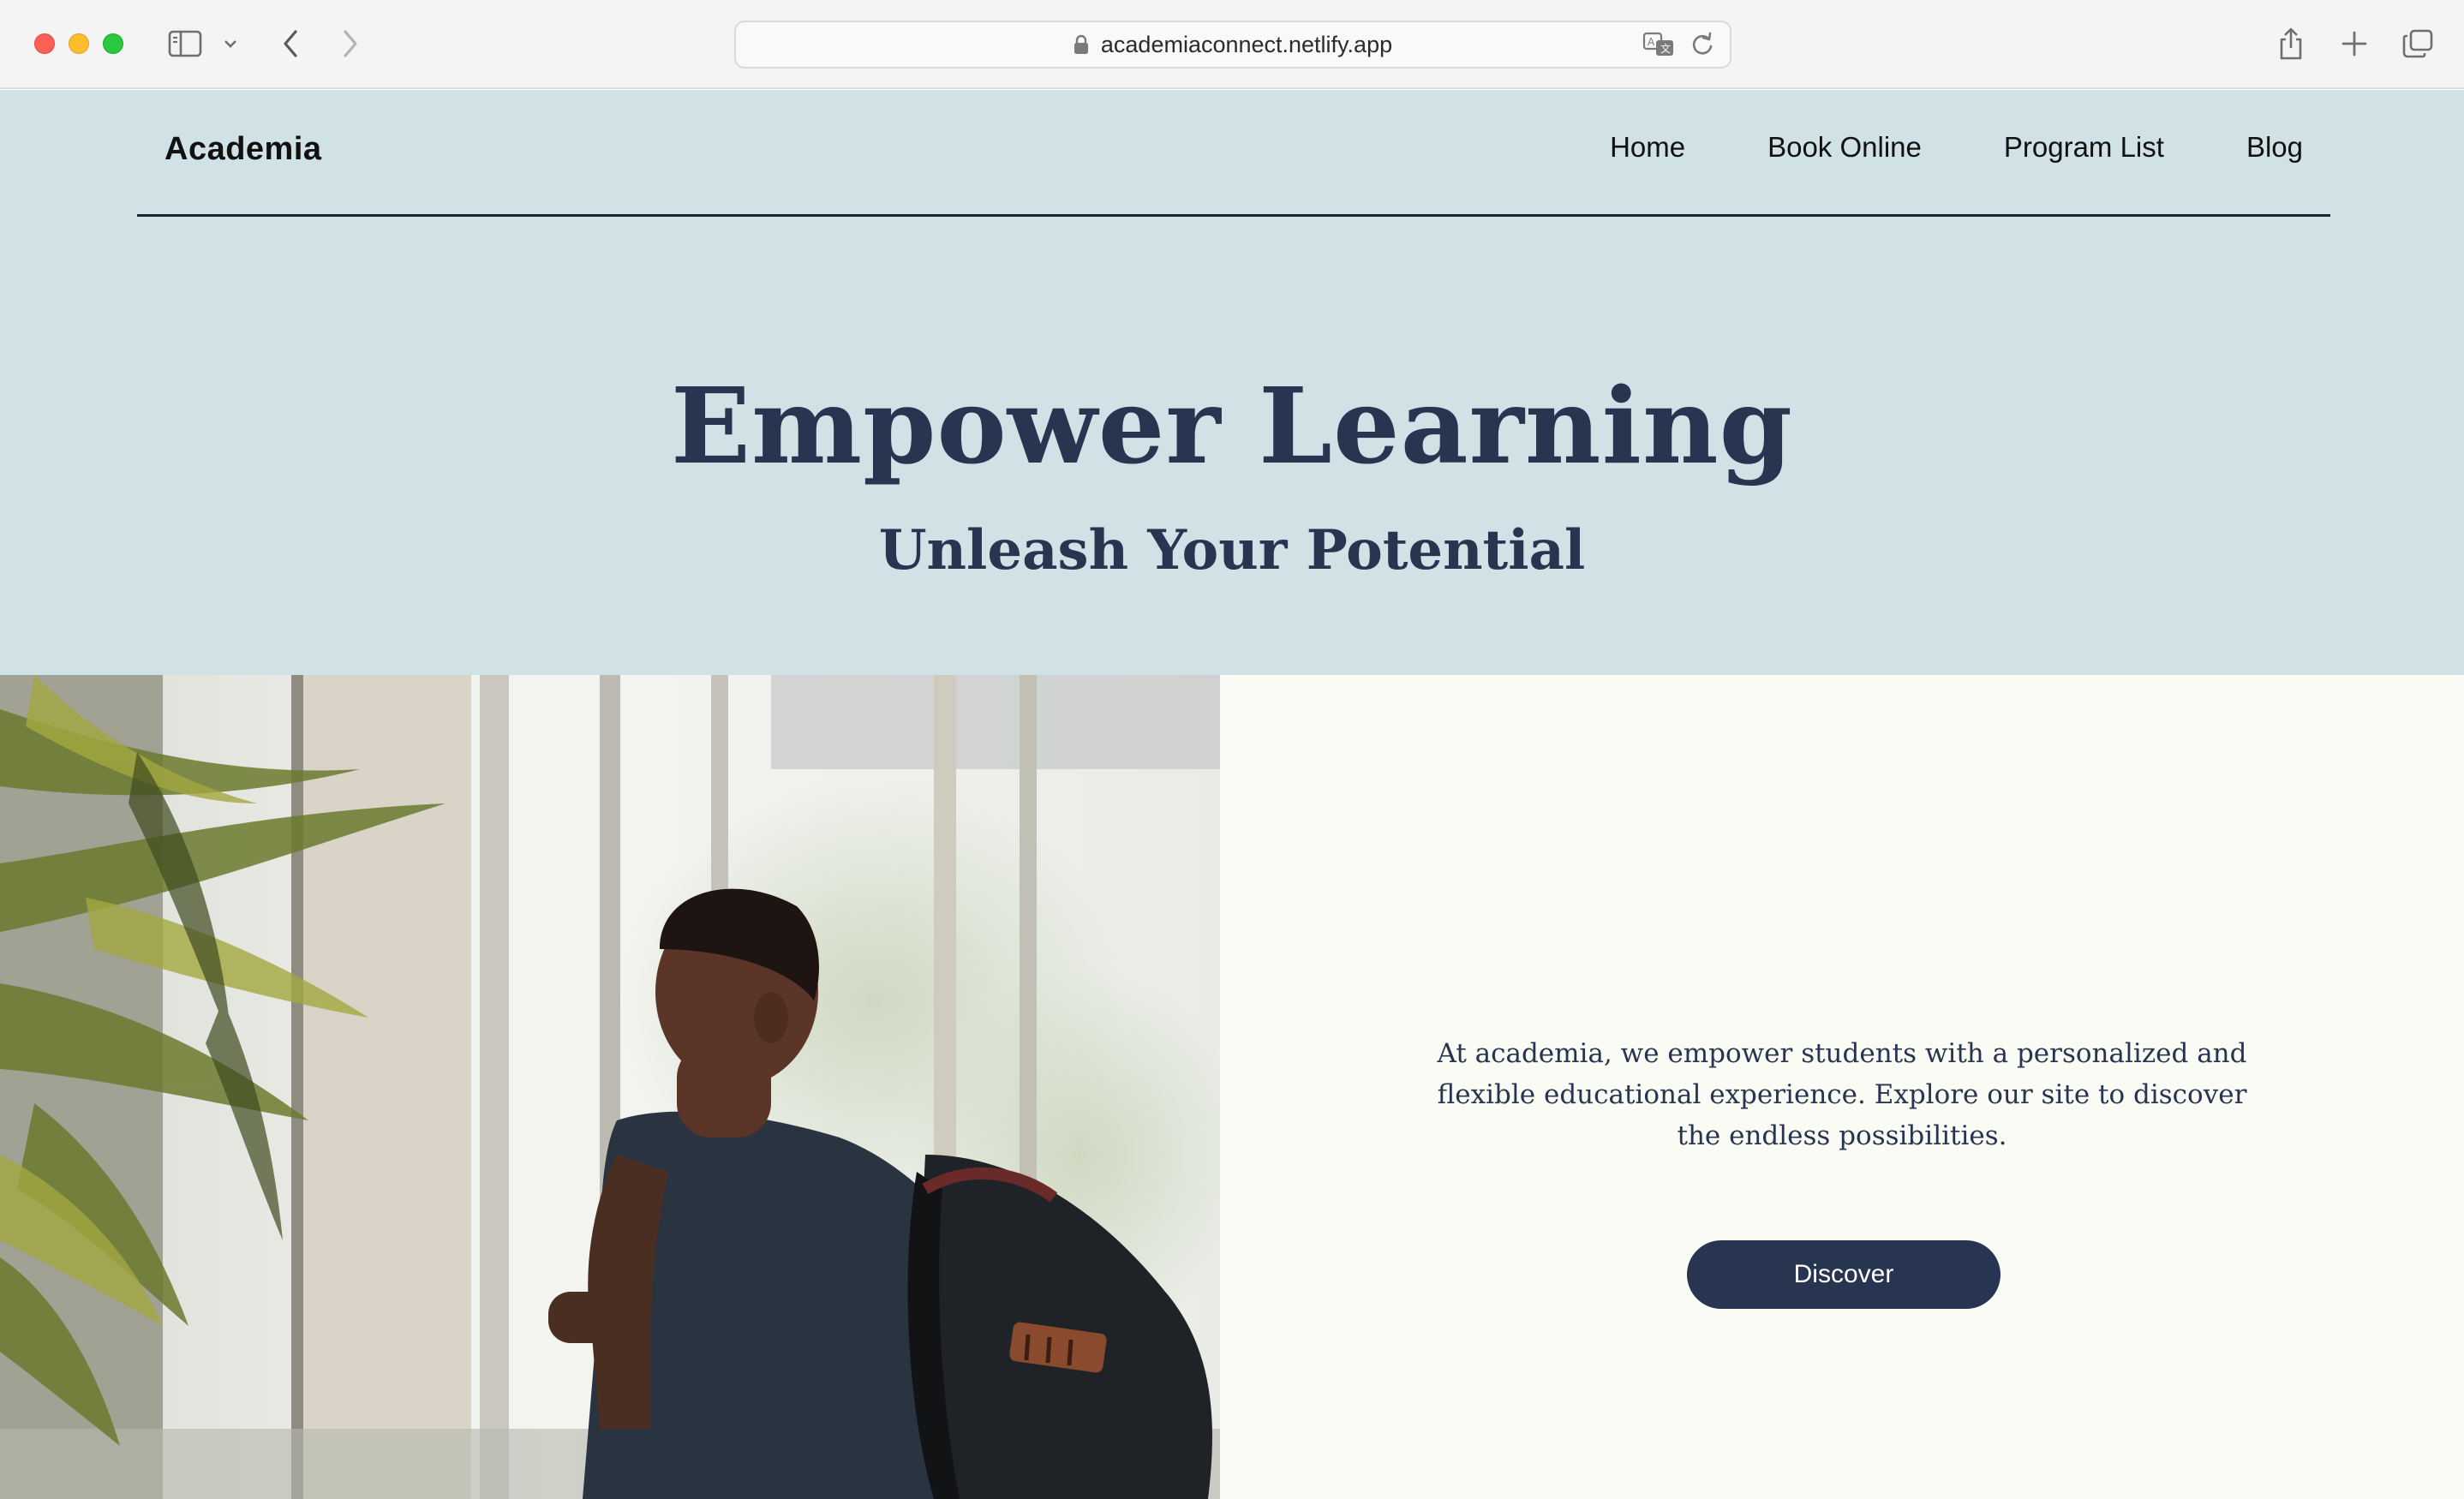 The image size is (2464, 1499). Describe the element at coordinates (79, 43) in the screenshot. I see `minimize-window-button` at that location.